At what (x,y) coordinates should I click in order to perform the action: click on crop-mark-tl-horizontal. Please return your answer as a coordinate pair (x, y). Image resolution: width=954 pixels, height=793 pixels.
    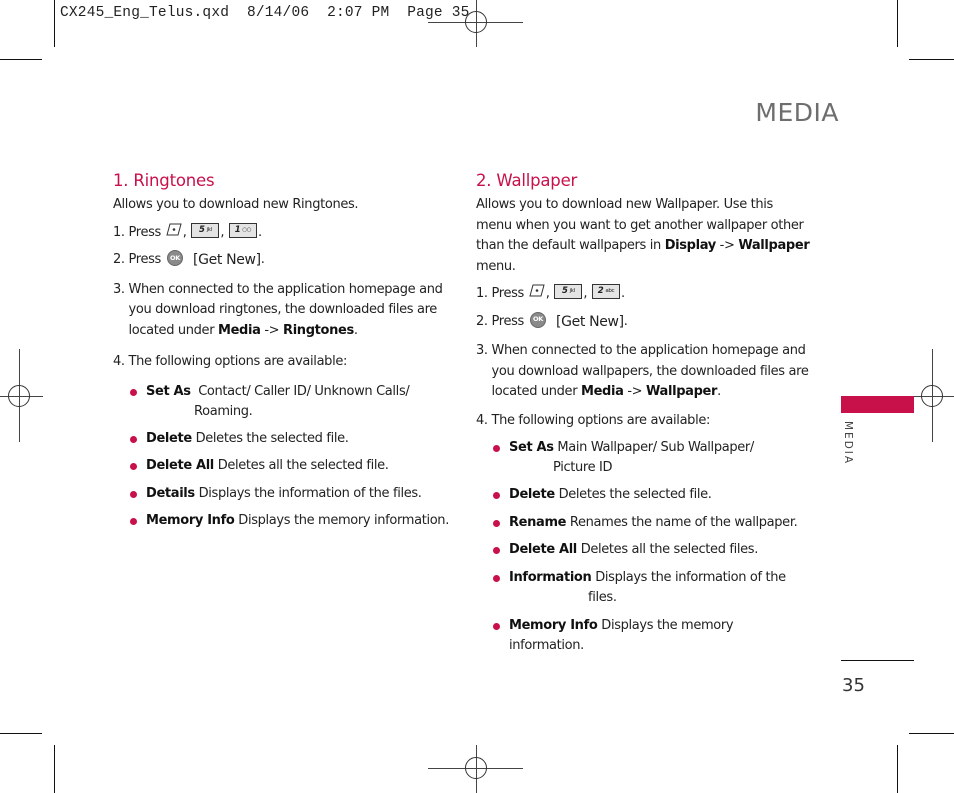
    Looking at the image, I should click on (21, 59).